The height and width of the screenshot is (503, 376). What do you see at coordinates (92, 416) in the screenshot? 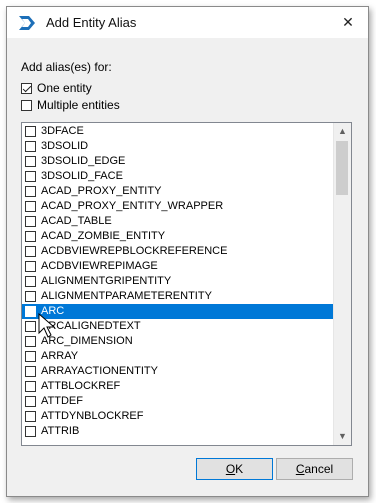
I see `entity-label: ATTDYNBLOCKREF` at bounding box center [92, 416].